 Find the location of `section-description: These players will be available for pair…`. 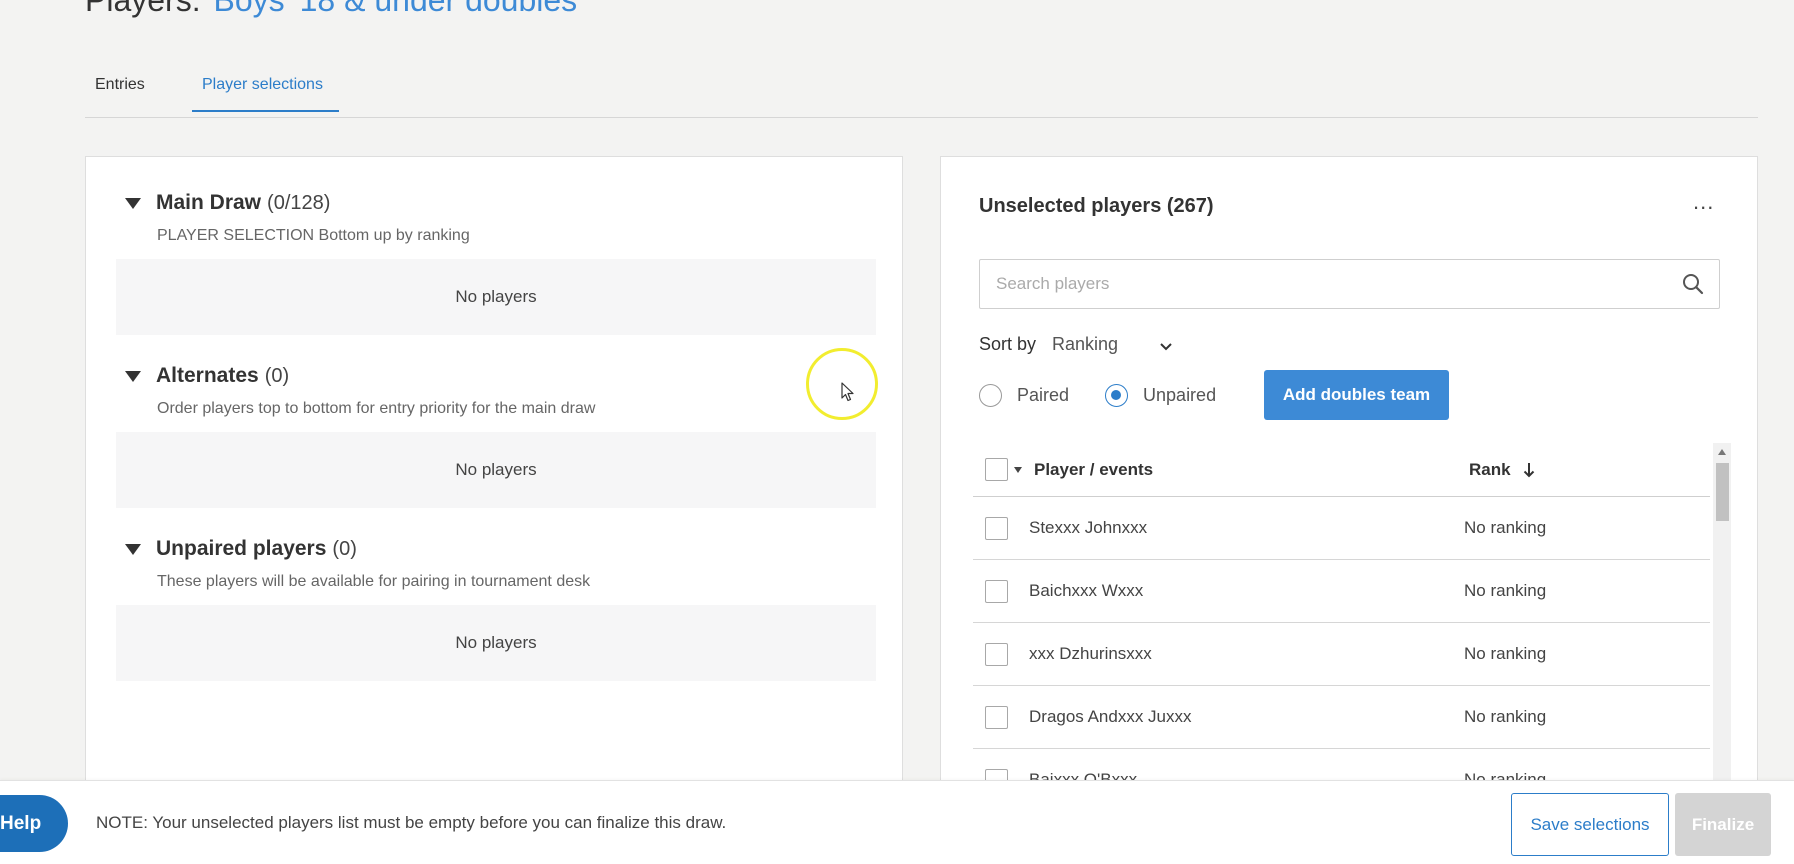

section-description: These players will be available for pair… is located at coordinates (374, 581).